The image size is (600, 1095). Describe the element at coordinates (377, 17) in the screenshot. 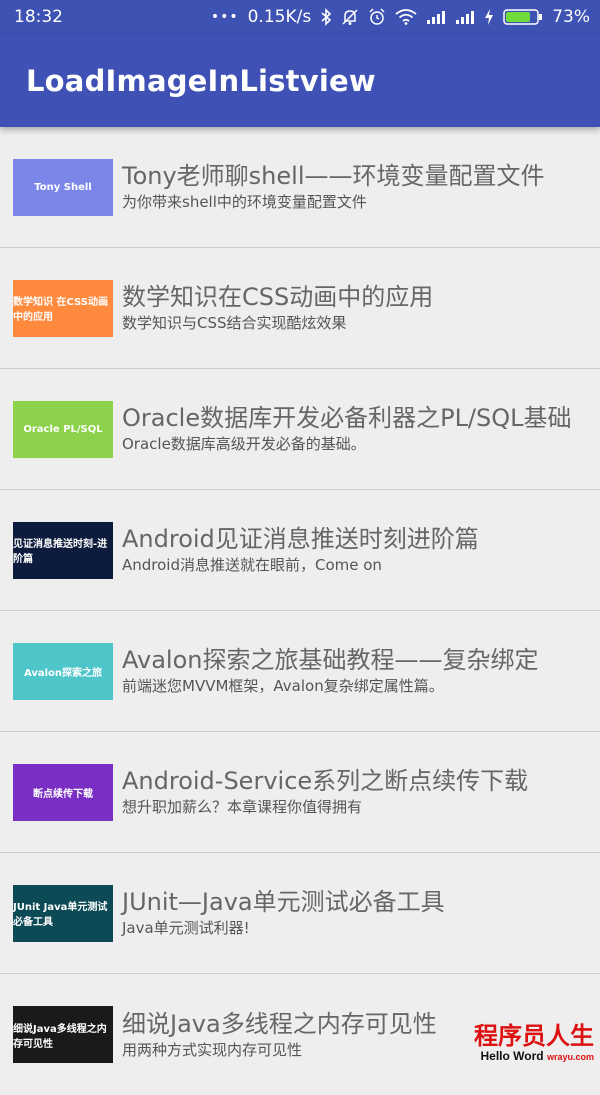

I see `alarm-icon` at that location.